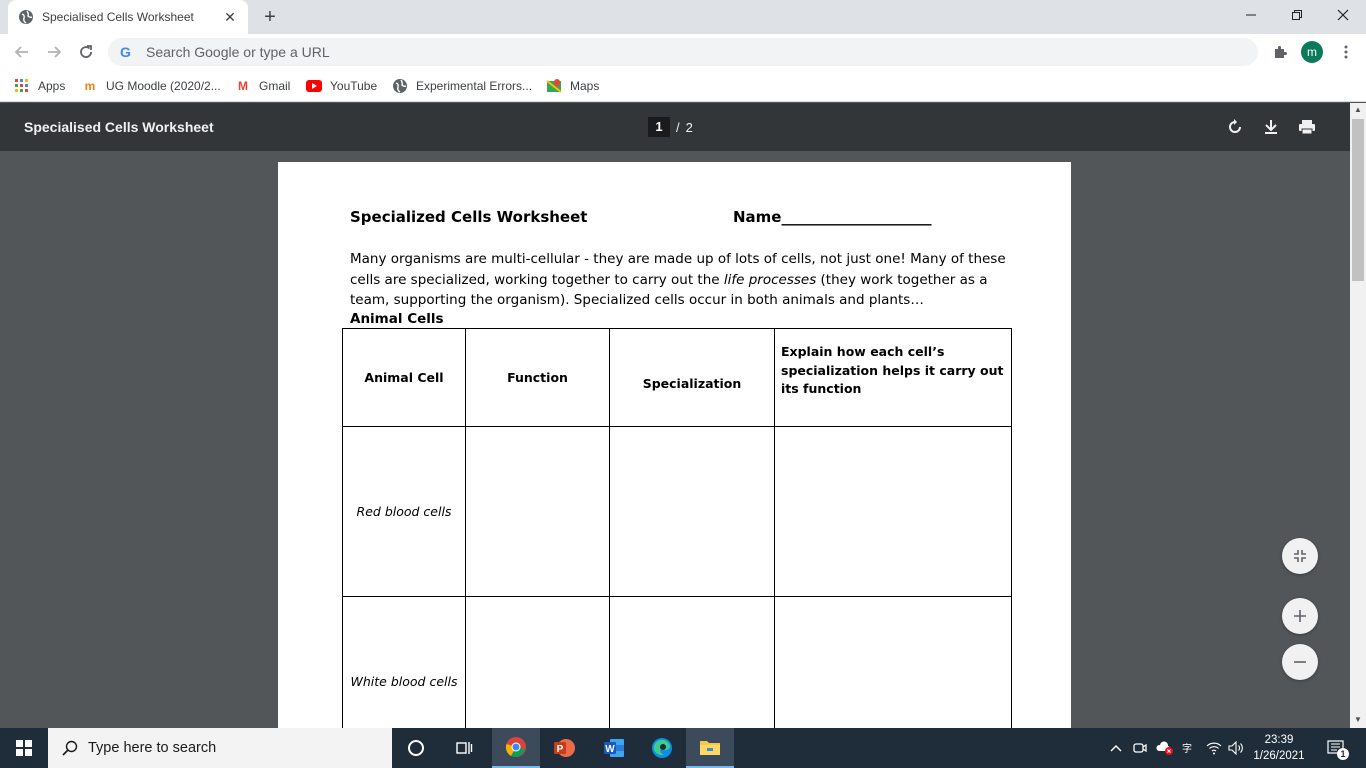 The height and width of the screenshot is (768, 1366). I want to click on row-label-white-blood-cells: White blood cells, so click(404, 662).